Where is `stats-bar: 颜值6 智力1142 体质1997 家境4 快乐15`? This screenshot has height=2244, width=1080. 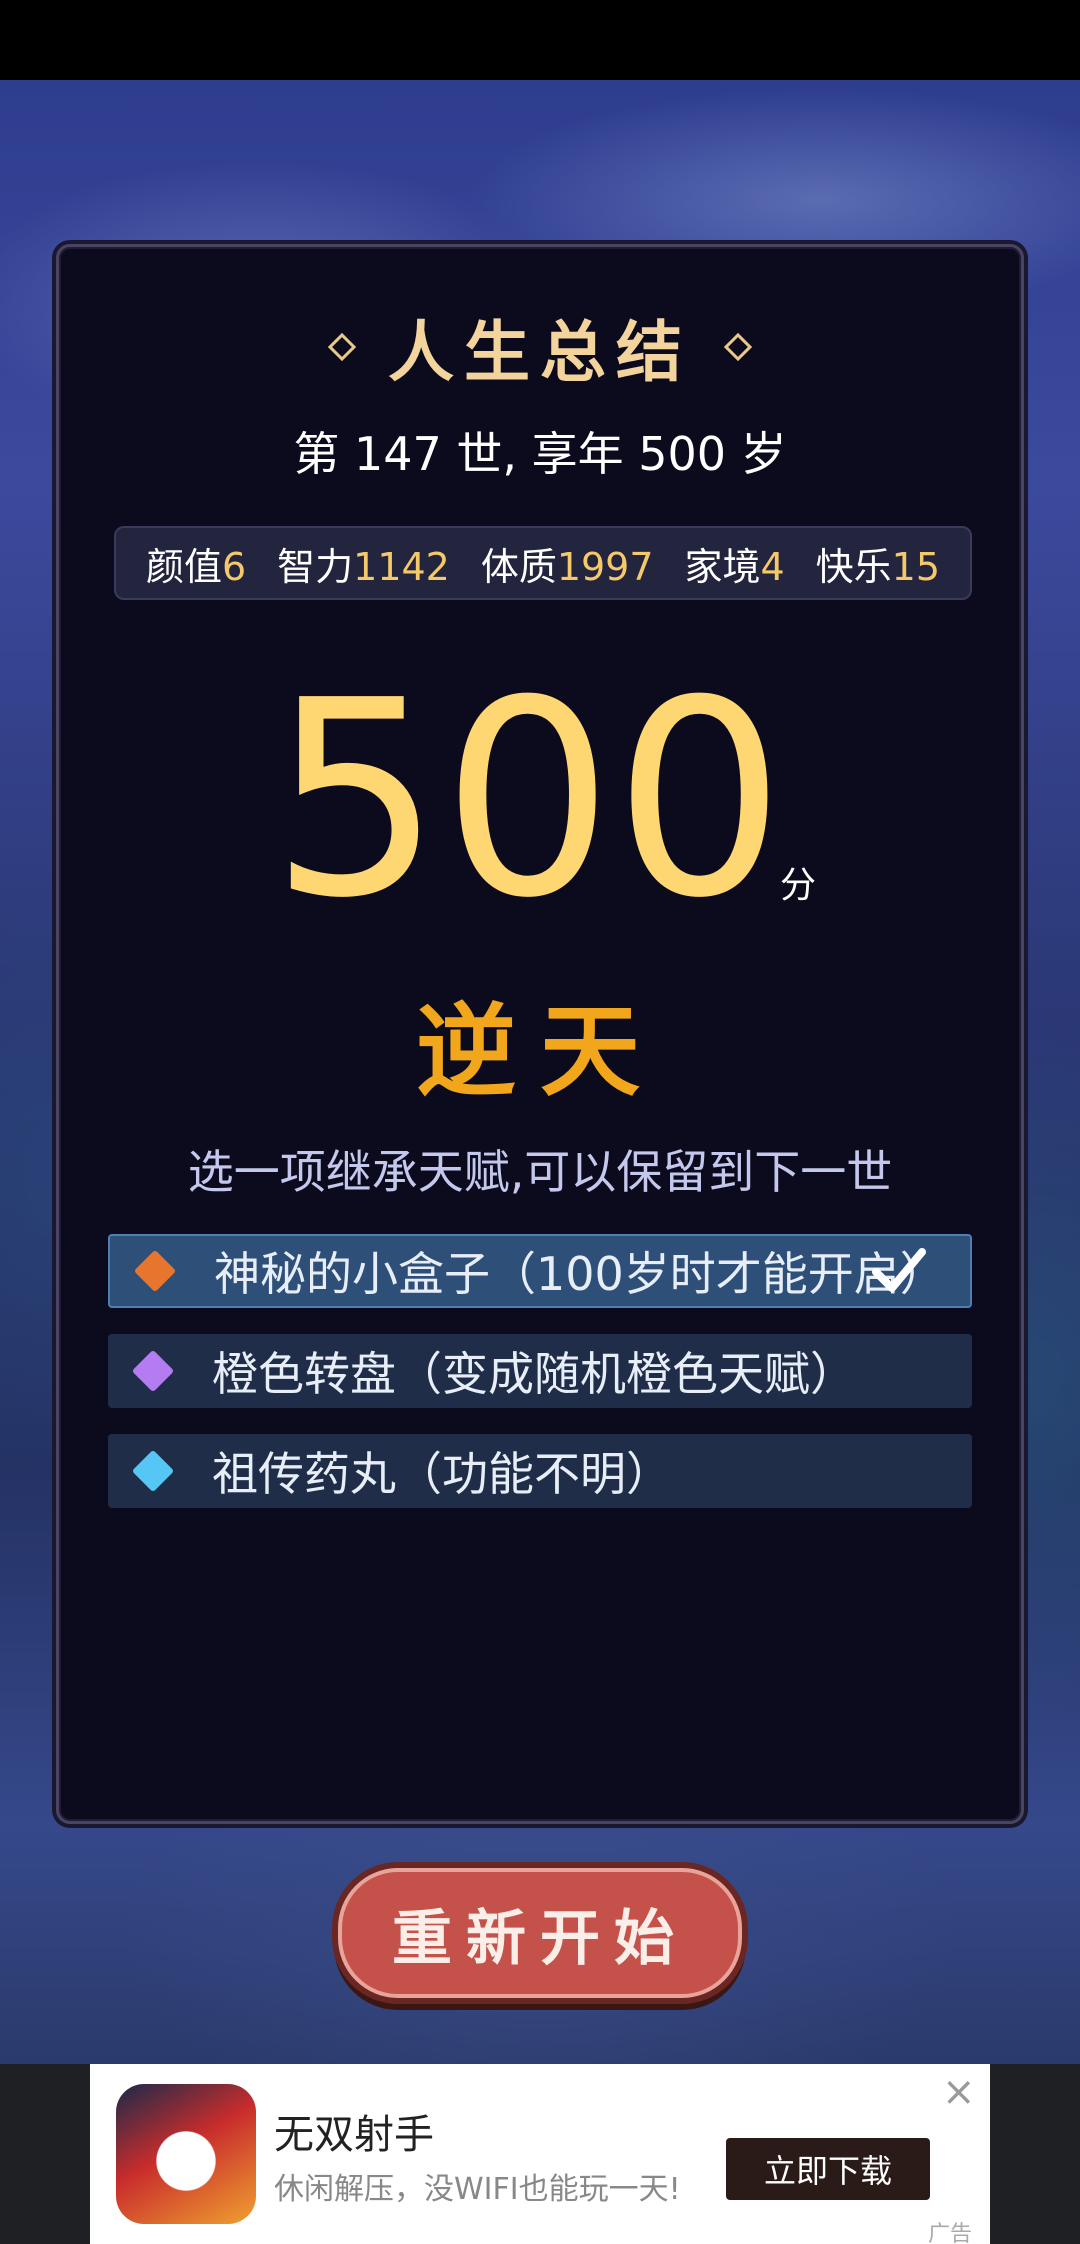
stats-bar: 颜值6 智力1142 体质1997 家境4 快乐15 is located at coordinates (543, 563).